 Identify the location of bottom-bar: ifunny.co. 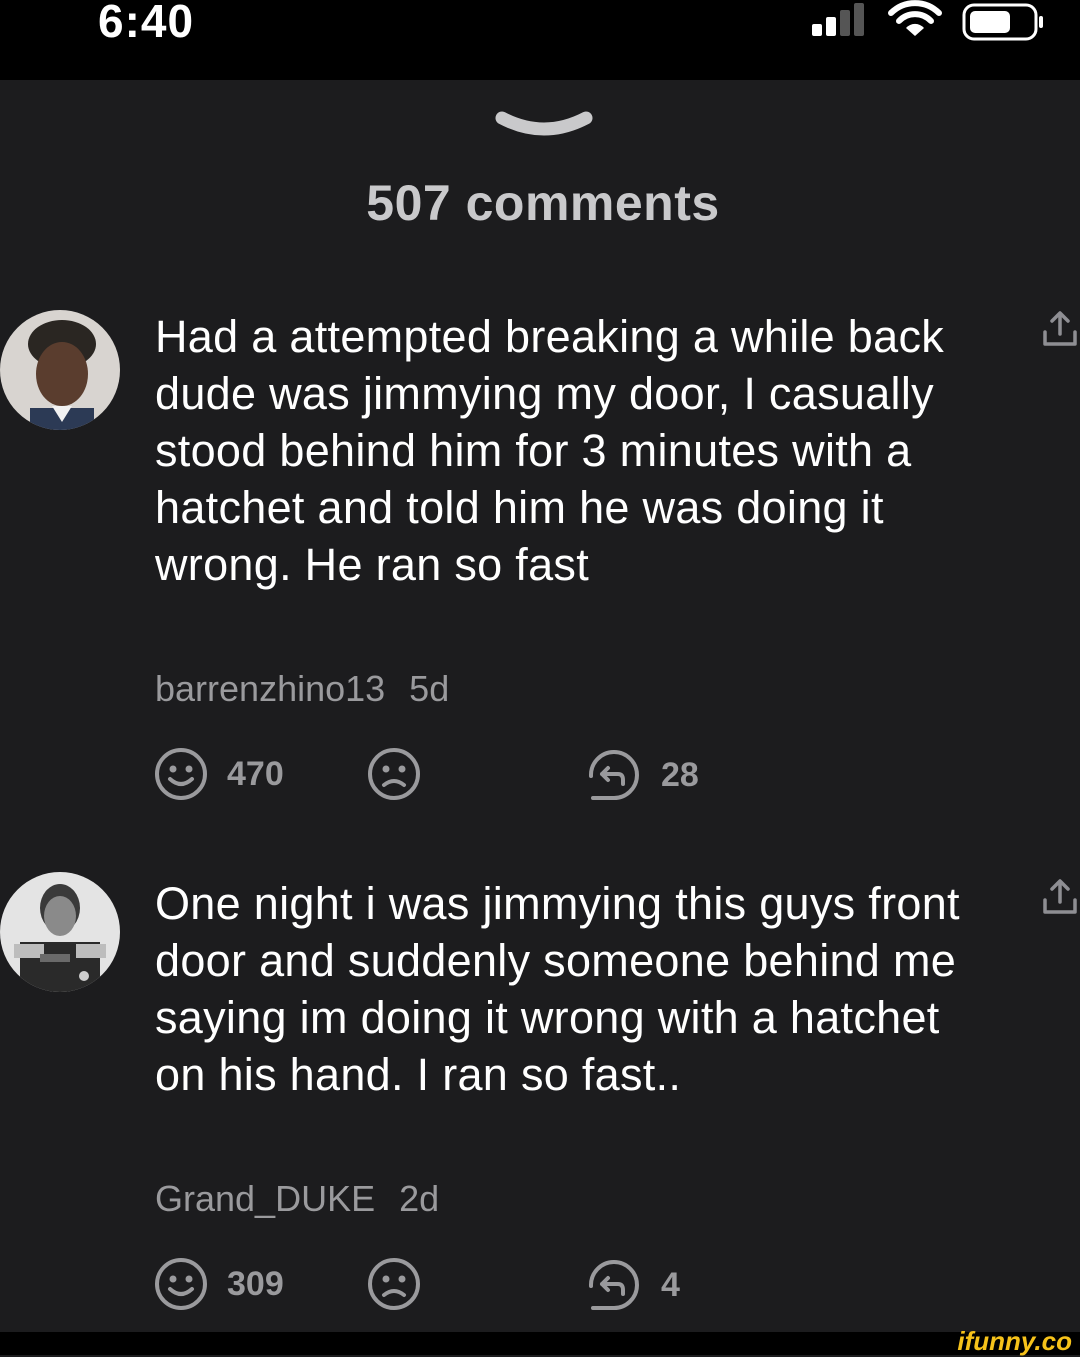
(540, 1341).